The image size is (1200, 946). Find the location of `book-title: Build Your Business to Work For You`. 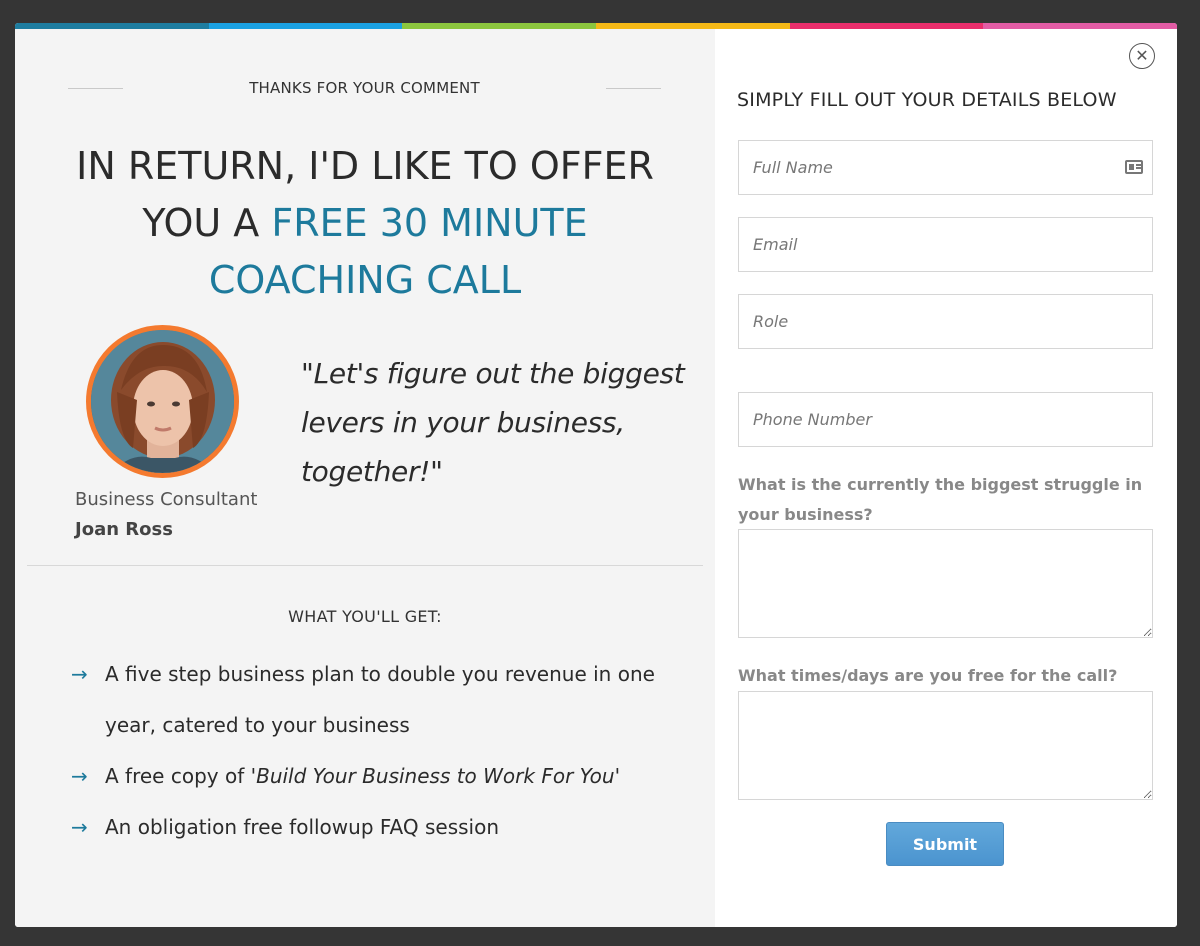

book-title: Build Your Business to Work For You is located at coordinates (435, 776).